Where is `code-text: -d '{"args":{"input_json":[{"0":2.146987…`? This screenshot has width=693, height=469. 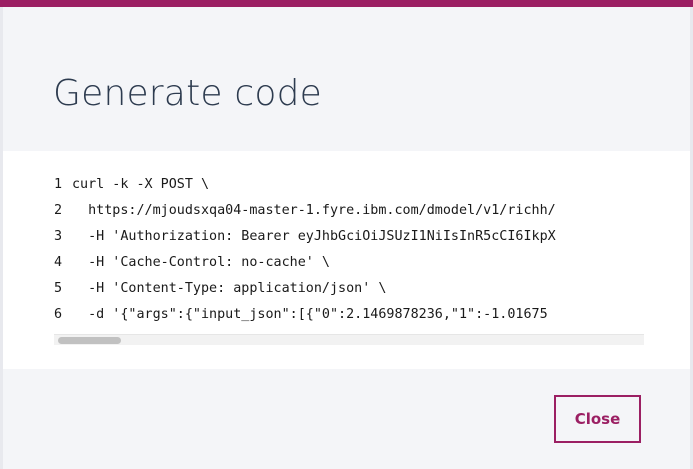 code-text: -d '{"args":{"input_json":[{"0":2.146987… is located at coordinates (310, 314).